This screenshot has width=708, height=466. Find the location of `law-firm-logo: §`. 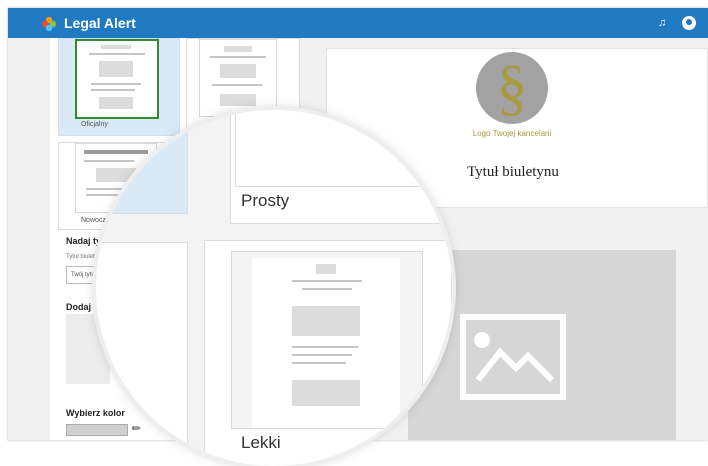

law-firm-logo: § is located at coordinates (512, 88).